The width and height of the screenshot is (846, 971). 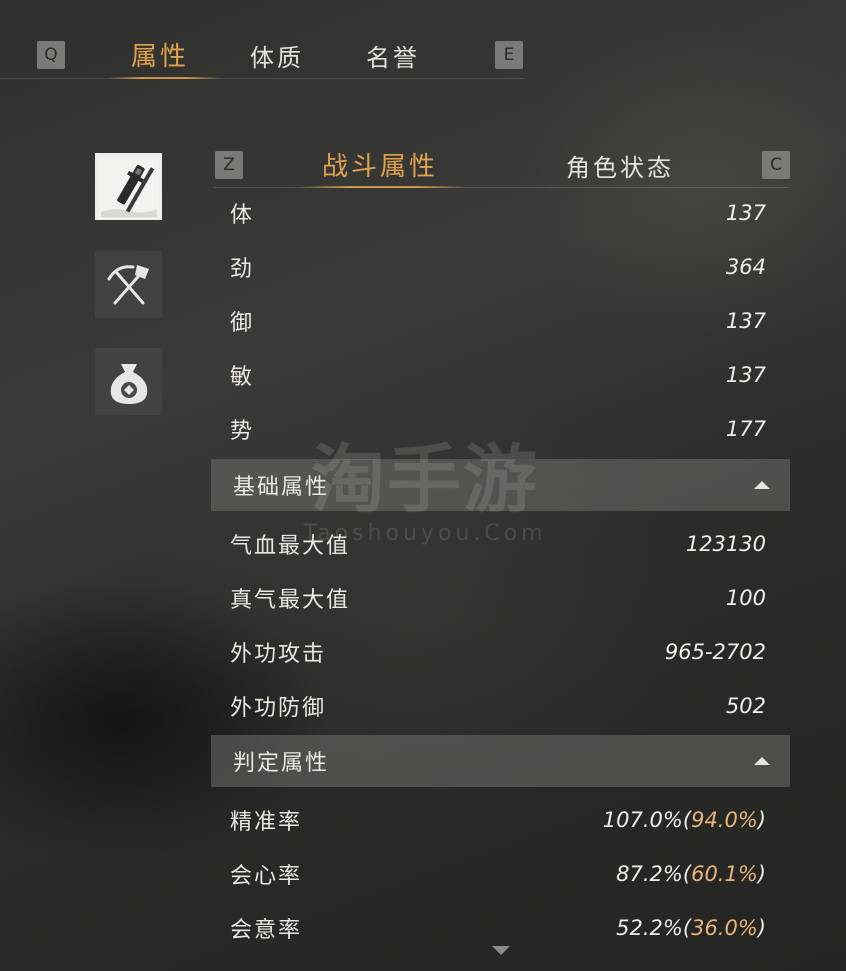 I want to click on stat-row-ti: 体 137, so click(x=498, y=214).